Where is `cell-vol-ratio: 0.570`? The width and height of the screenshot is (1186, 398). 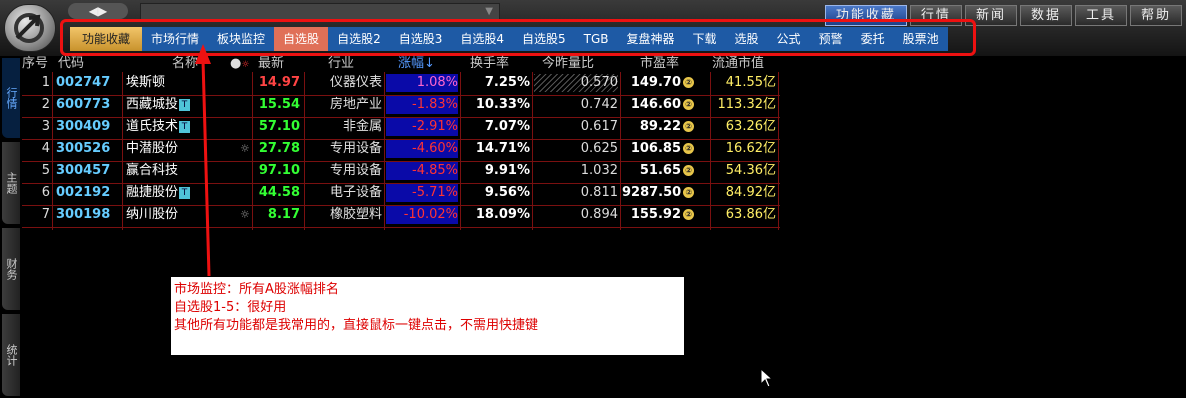 cell-vol-ratio: 0.570 is located at coordinates (576, 83).